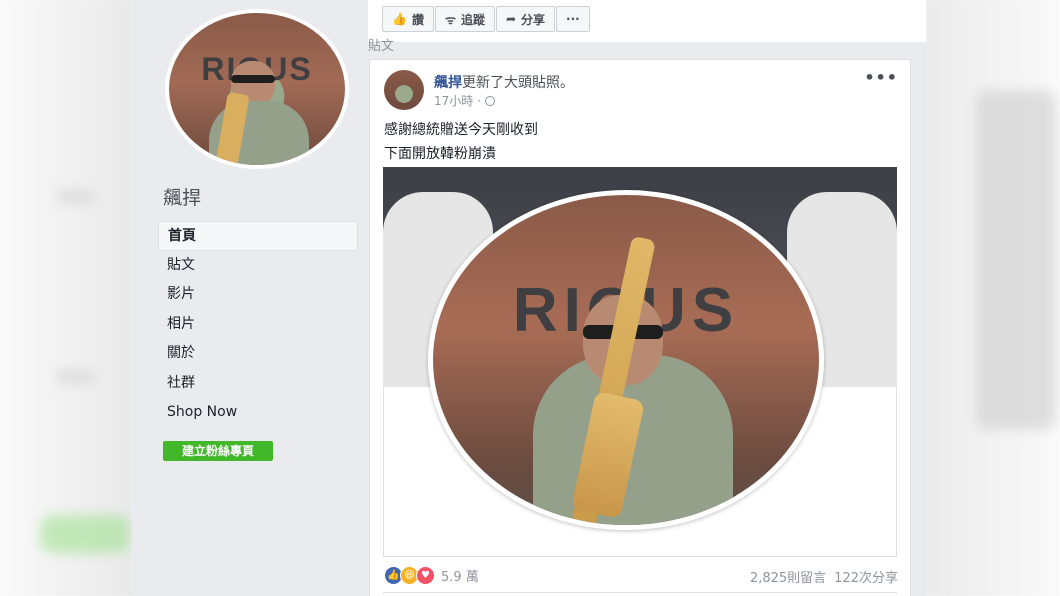 The image size is (1060, 596). I want to click on backdrop-right, so click(993, 298).